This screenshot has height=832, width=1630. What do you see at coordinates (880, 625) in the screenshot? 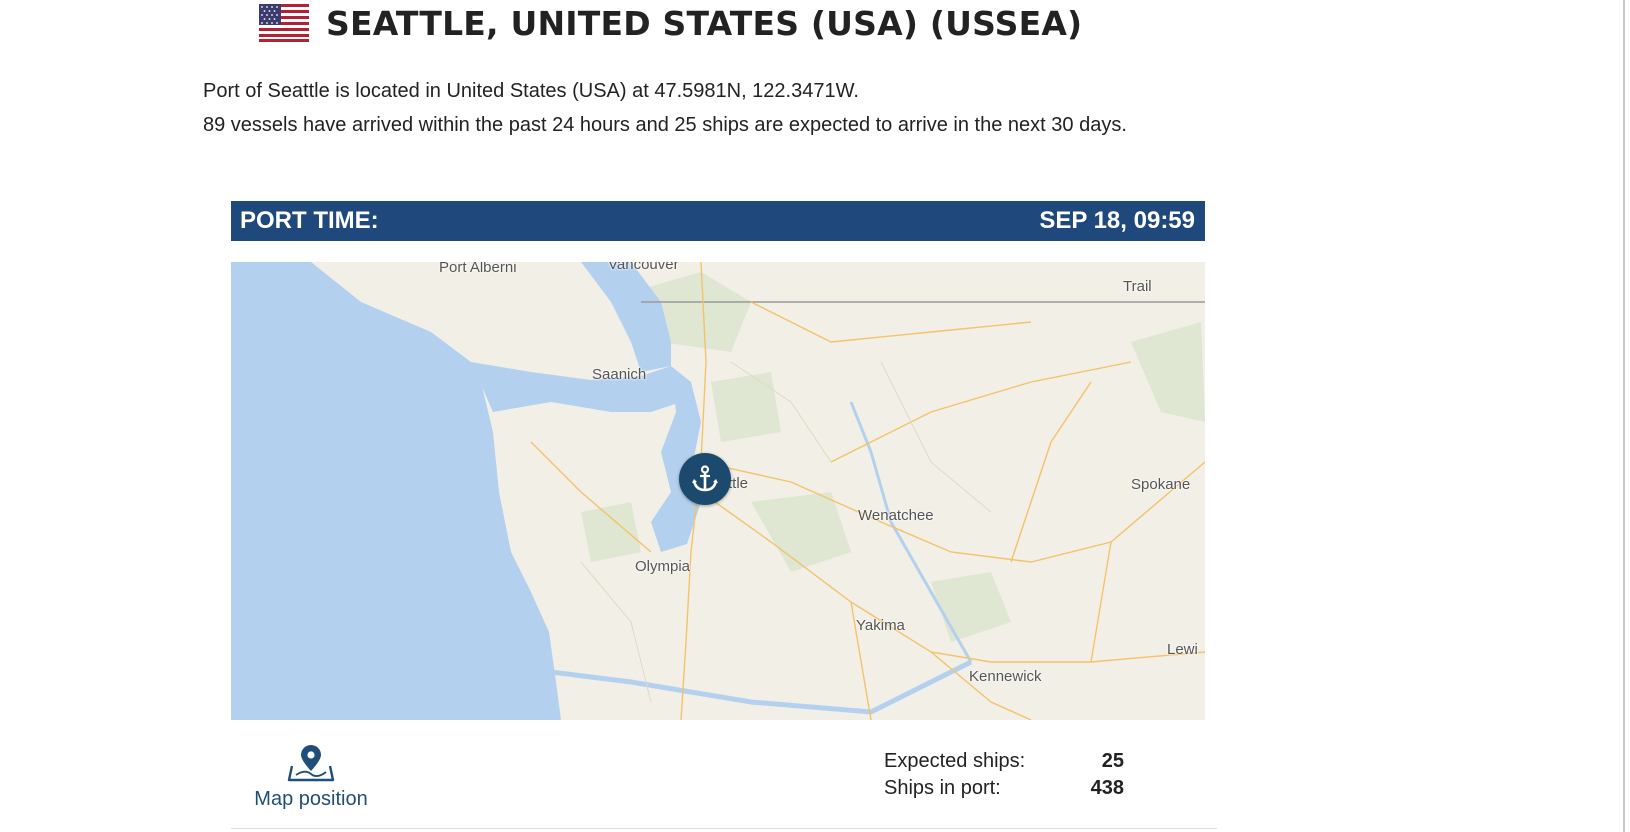
I see `map-label-yakima: Yakima` at bounding box center [880, 625].